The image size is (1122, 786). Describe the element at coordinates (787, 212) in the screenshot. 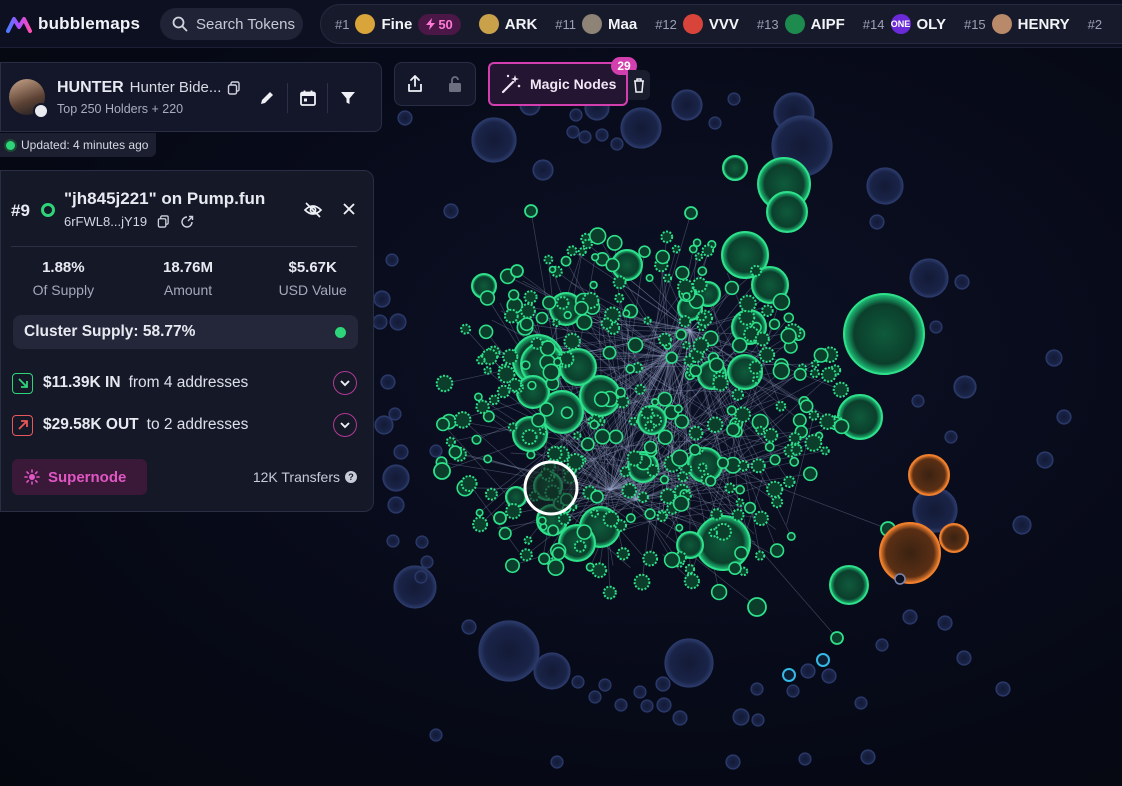

I see `holder-bubble-green` at that location.